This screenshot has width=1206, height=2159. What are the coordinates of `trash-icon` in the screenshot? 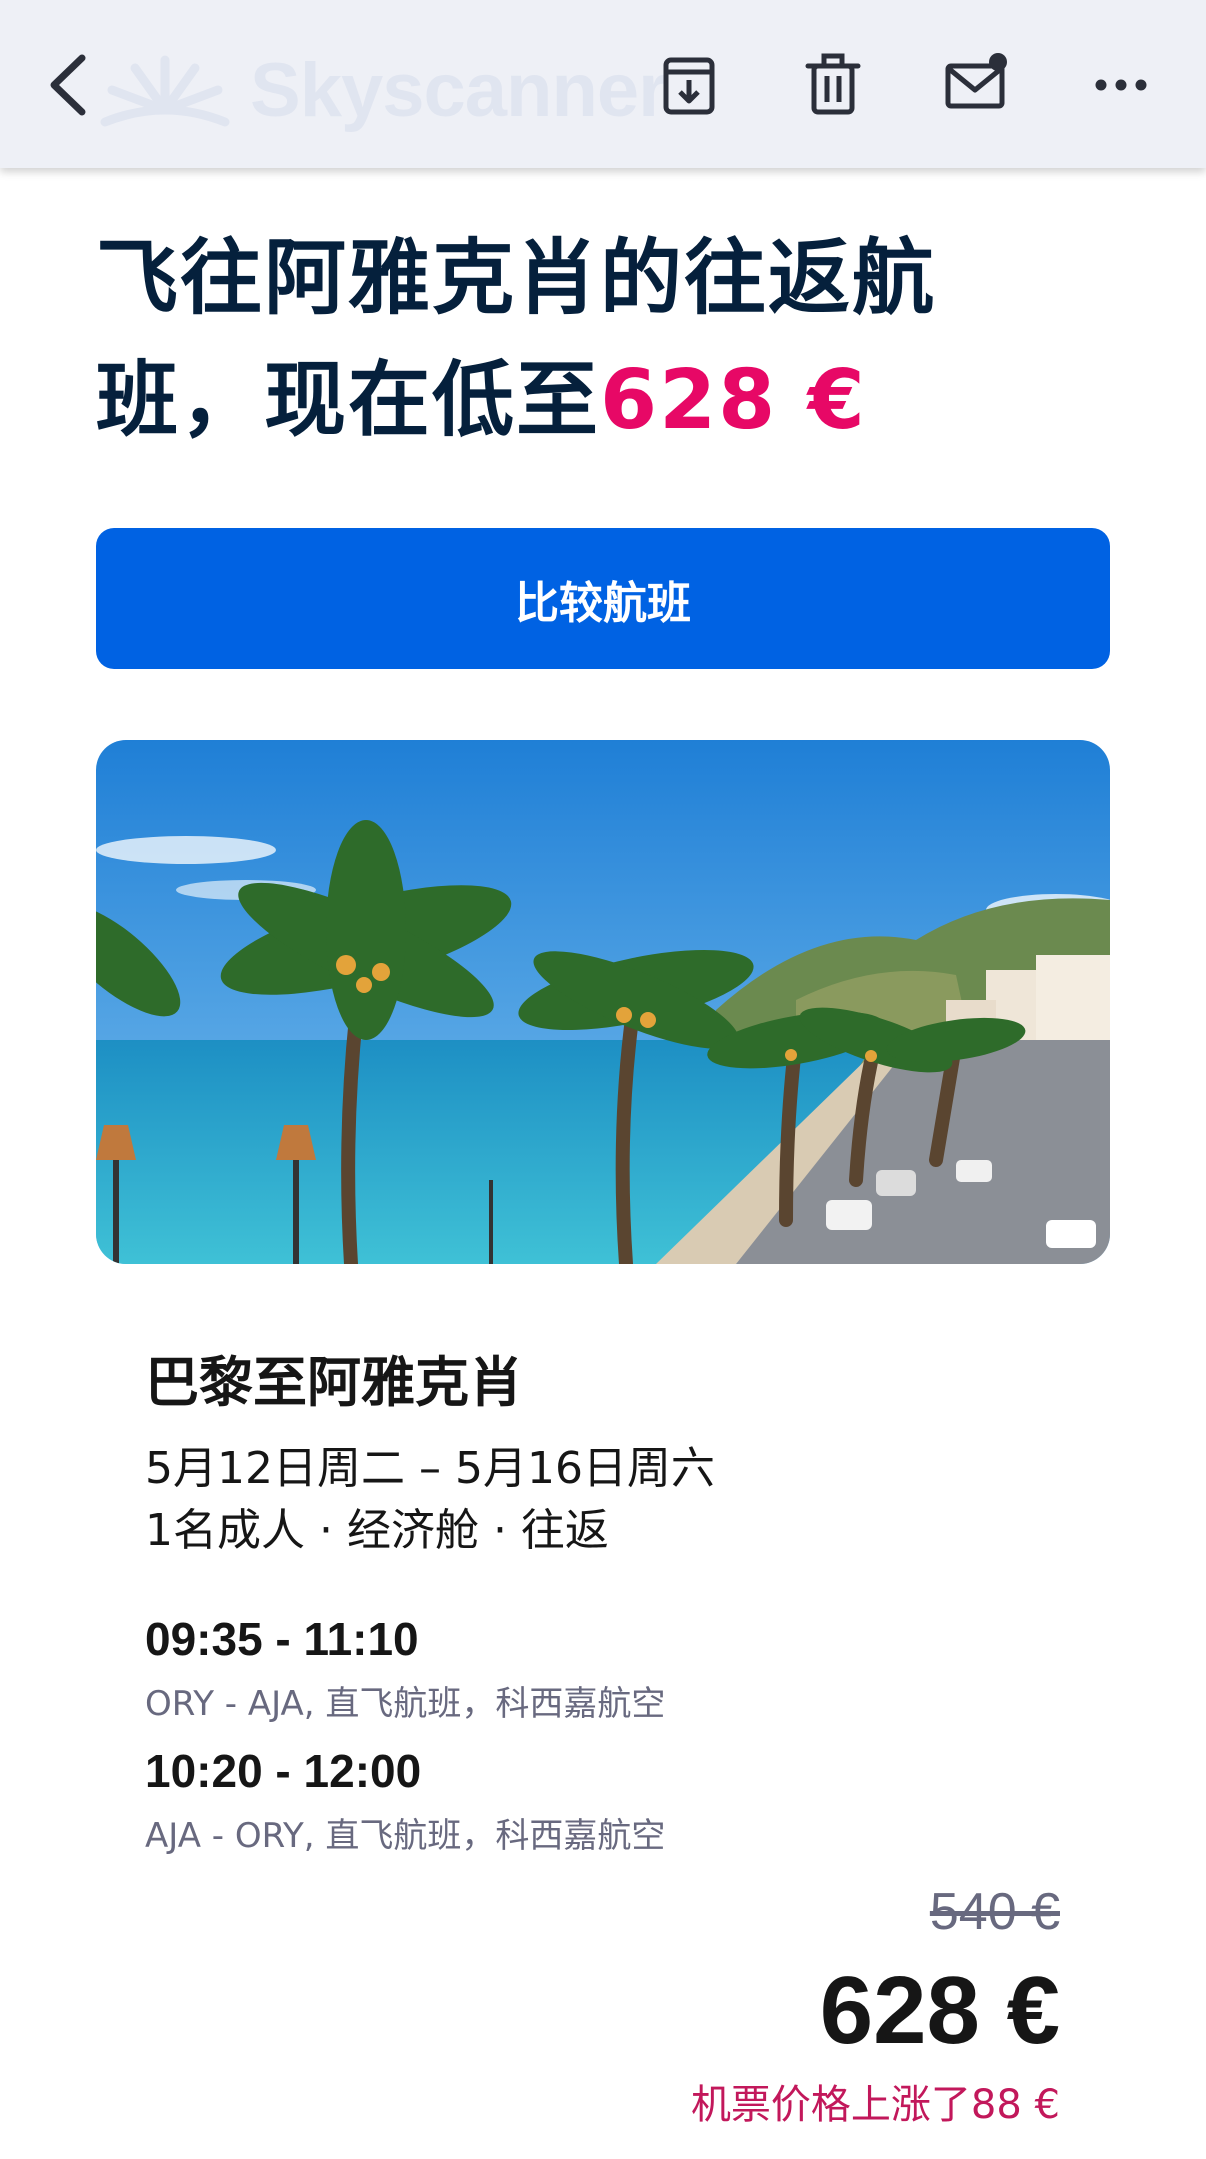 It's located at (833, 85).